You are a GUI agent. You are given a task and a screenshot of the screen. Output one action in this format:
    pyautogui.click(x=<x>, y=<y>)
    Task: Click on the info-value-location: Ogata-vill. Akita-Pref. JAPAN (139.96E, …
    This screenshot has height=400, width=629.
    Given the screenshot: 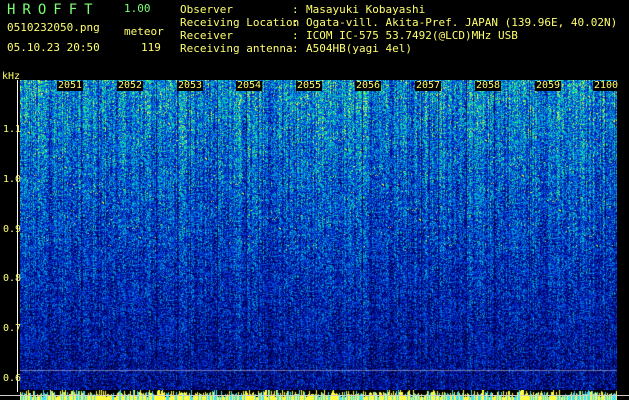 What is the action you would take?
    pyautogui.click(x=462, y=22)
    